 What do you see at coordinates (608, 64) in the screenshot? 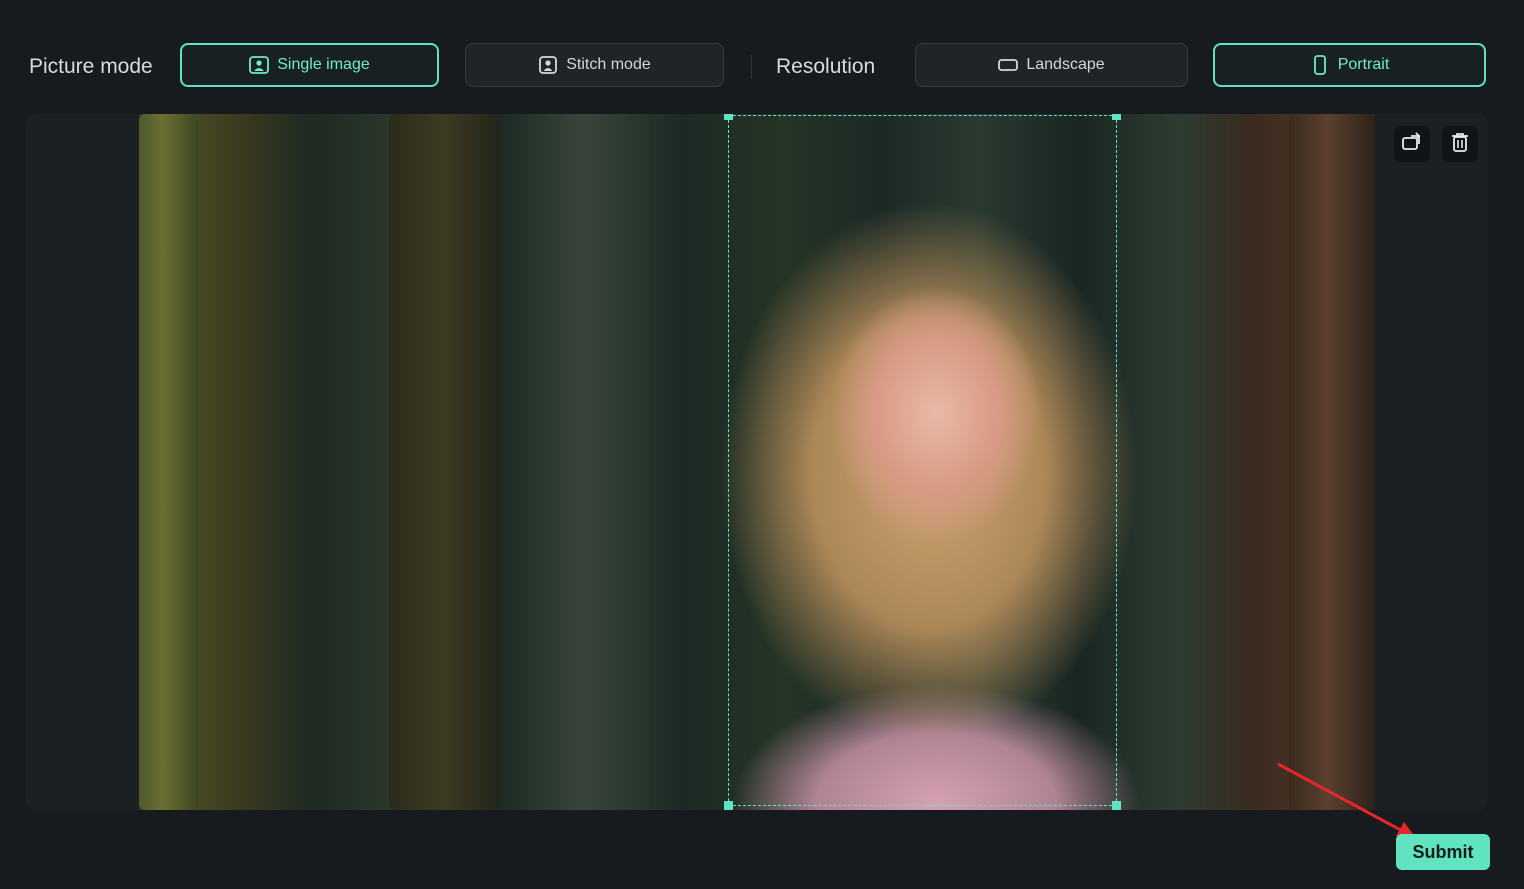
I see `stitch-mode-label: Stitch mode` at bounding box center [608, 64].